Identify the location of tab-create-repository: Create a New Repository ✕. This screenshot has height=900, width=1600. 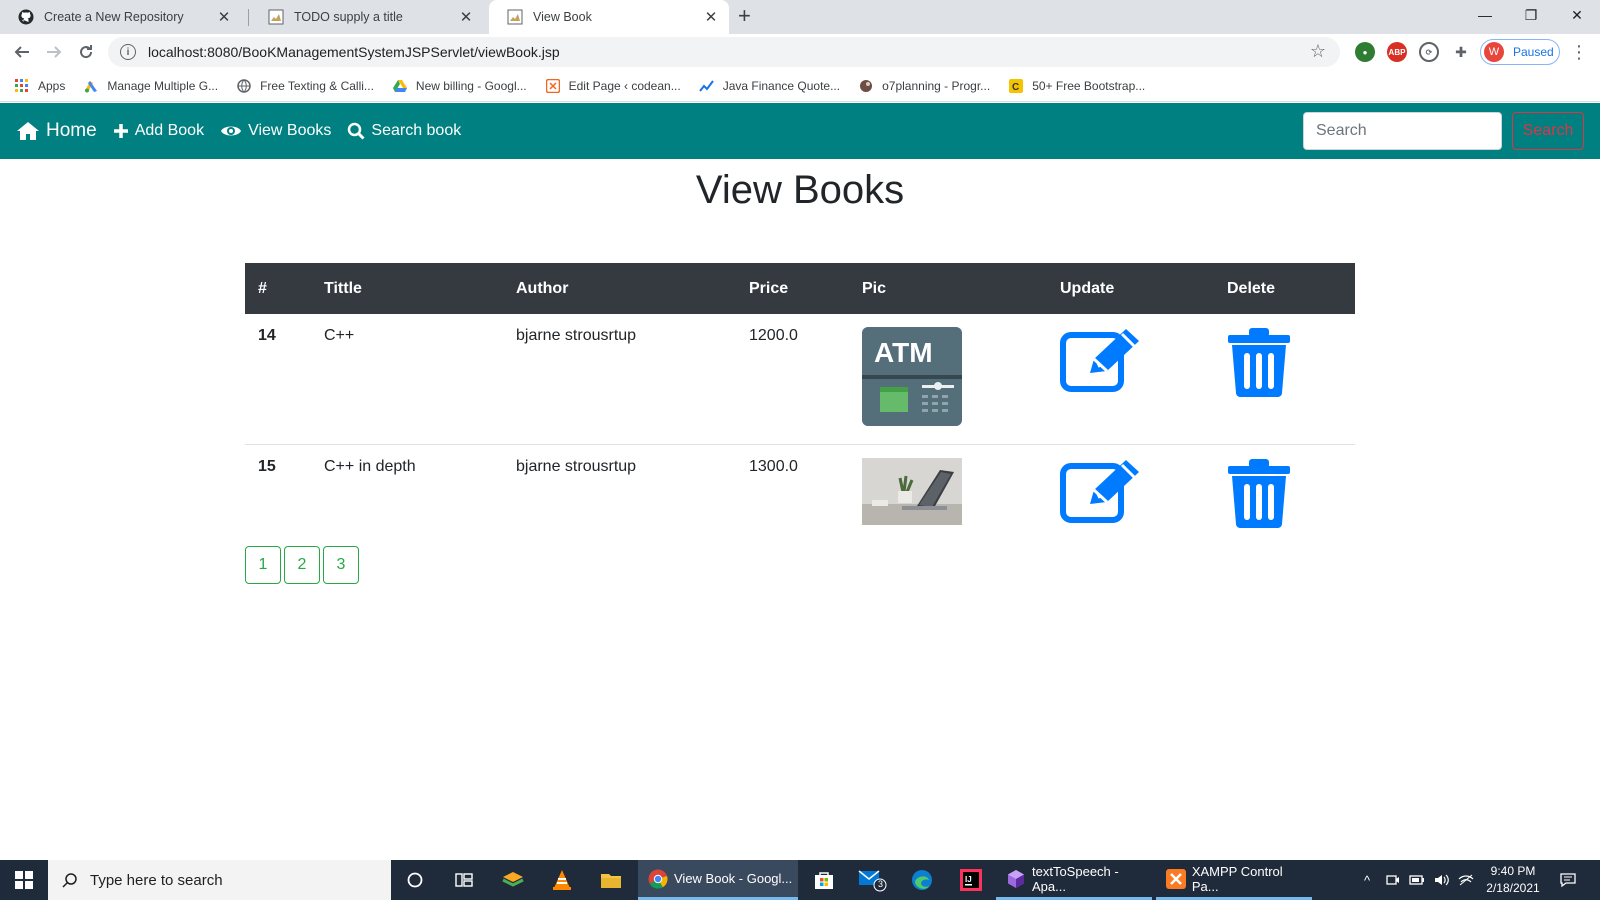
(121, 17).